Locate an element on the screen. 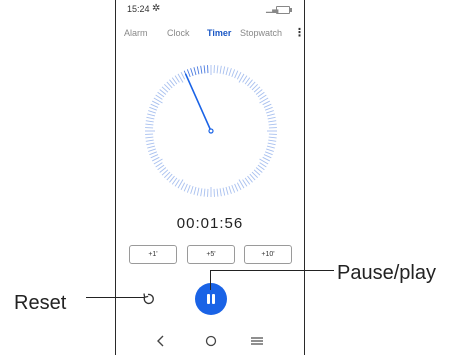 Image resolution: width=475 pixels, height=355 pixels. status-time: 15:24 is located at coordinates (138, 9).